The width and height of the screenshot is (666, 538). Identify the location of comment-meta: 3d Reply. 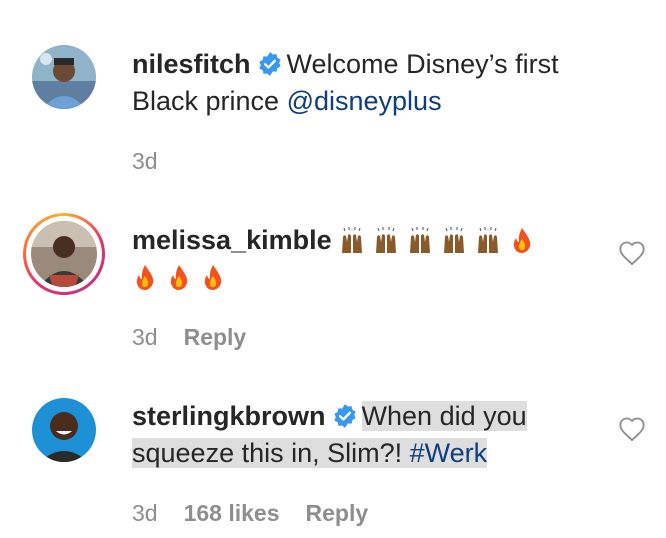
(202, 337).